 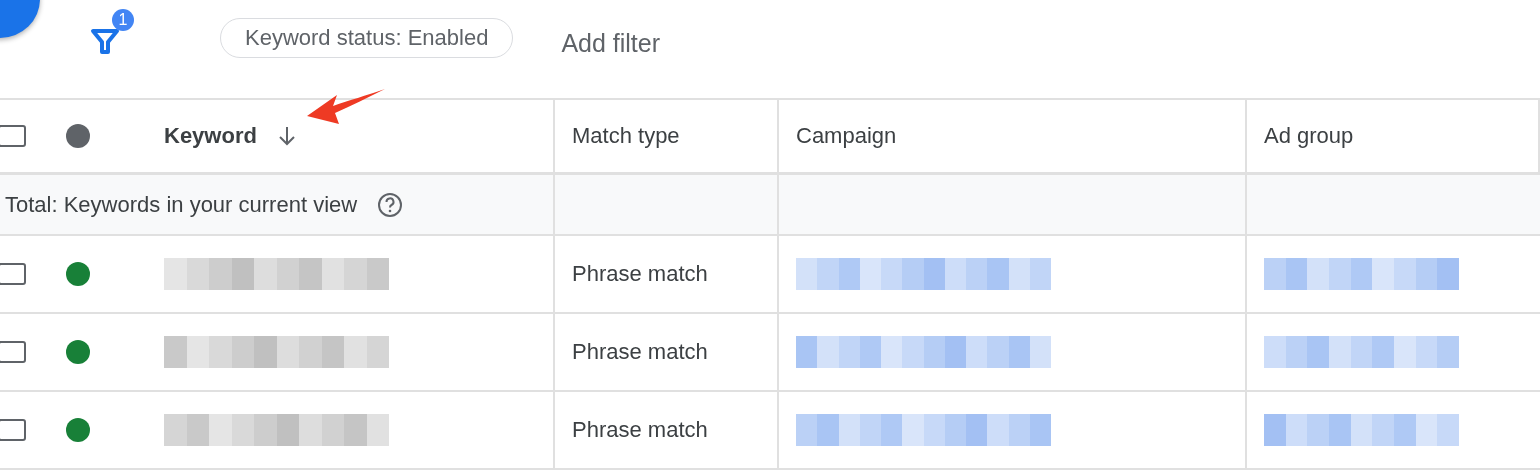 I want to click on filter-chip: Keyword status: Enabled, so click(x=367, y=38).